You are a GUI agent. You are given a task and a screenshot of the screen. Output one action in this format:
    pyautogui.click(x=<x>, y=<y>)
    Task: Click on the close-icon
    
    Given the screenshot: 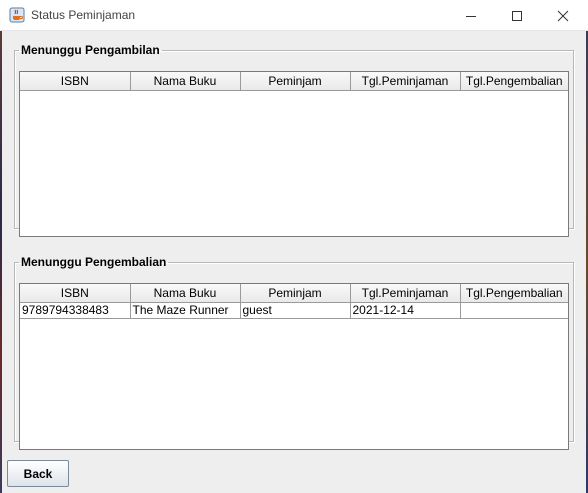 What is the action you would take?
    pyautogui.click(x=563, y=15)
    